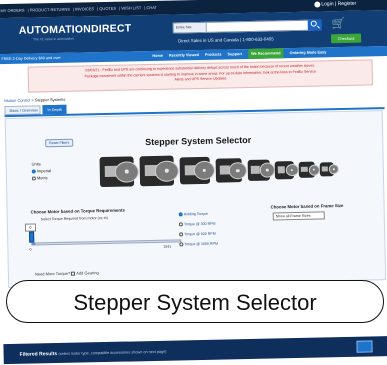  What do you see at coordinates (213, 55) in the screenshot?
I see `nav-products: Products` at bounding box center [213, 55].